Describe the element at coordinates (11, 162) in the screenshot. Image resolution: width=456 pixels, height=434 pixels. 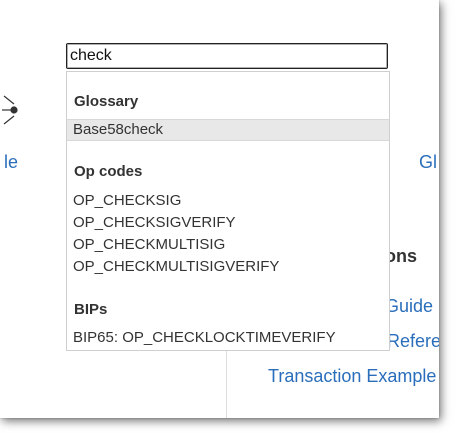
I see `background-link-left: le` at that location.